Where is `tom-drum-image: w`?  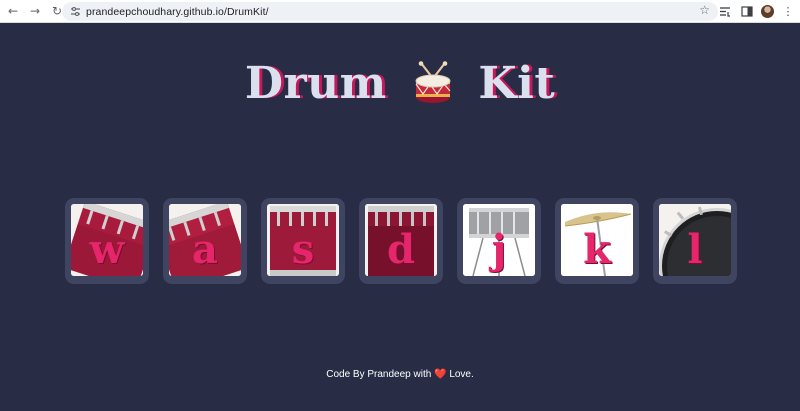
tom-drum-image: w is located at coordinates (107, 240).